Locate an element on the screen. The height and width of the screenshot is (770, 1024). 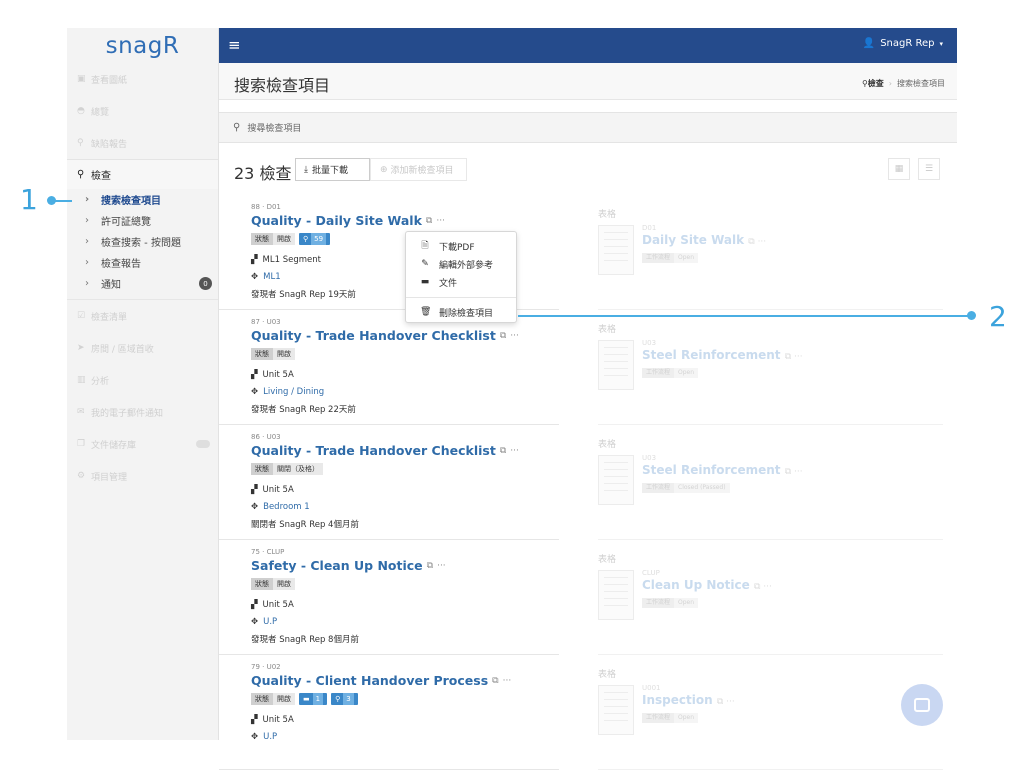
sidebar-item-email-notifications: ✉ 我的電子郵件通知 is located at coordinates (142, 412).